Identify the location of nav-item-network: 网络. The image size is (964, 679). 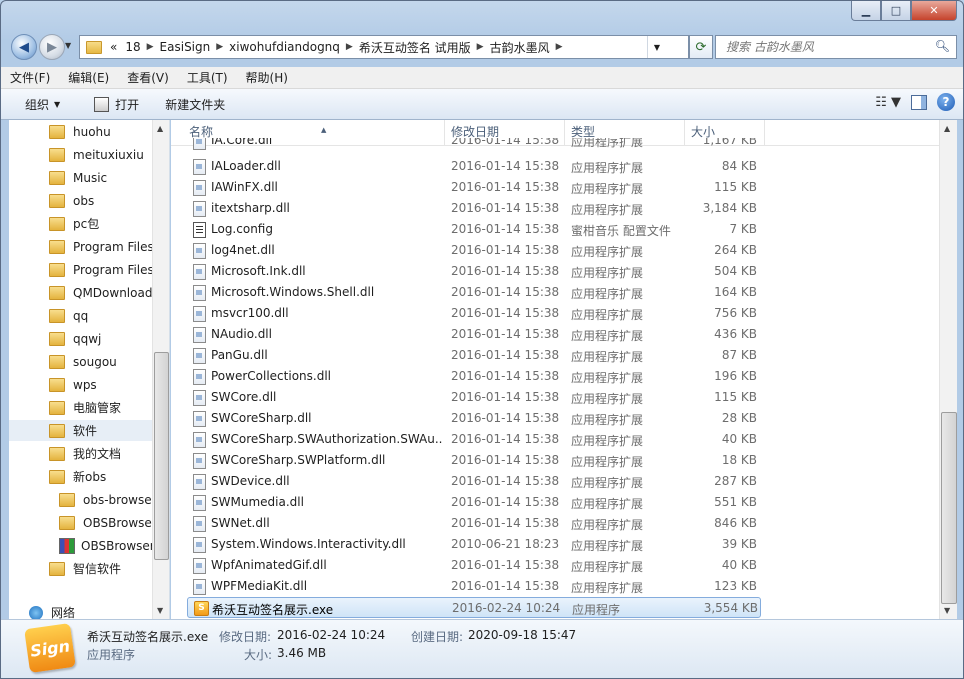
(99, 610).